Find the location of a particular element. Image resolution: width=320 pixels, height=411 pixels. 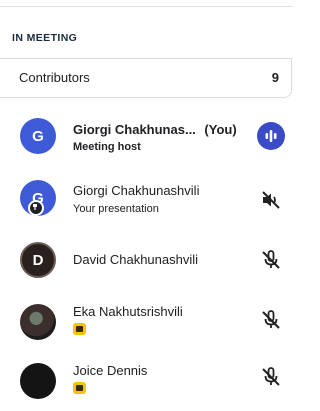

participant-row: D David Chakhunashvili is located at coordinates (146, 260).